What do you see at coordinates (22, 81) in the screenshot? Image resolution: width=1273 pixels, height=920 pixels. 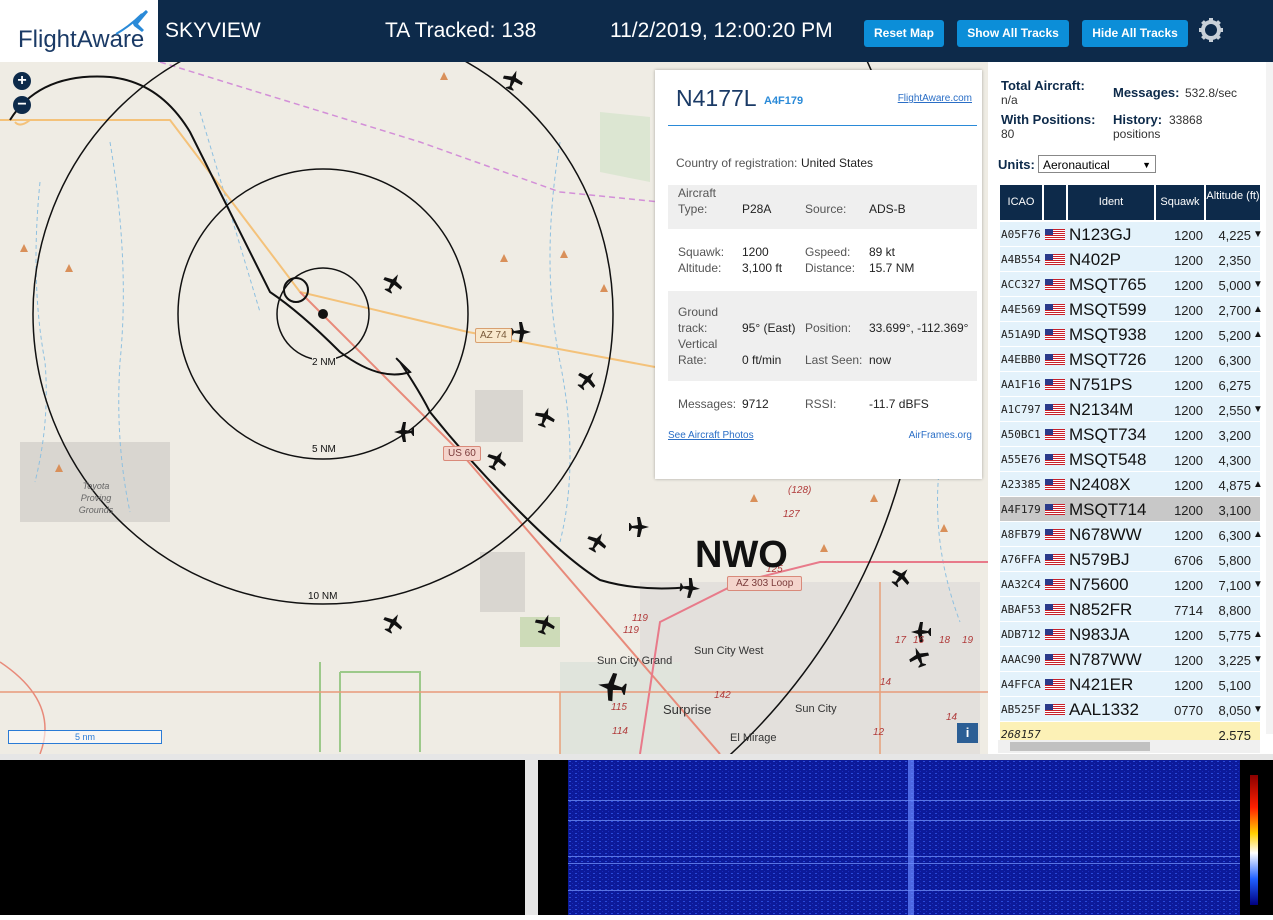 I see `zoom-in-button: +` at bounding box center [22, 81].